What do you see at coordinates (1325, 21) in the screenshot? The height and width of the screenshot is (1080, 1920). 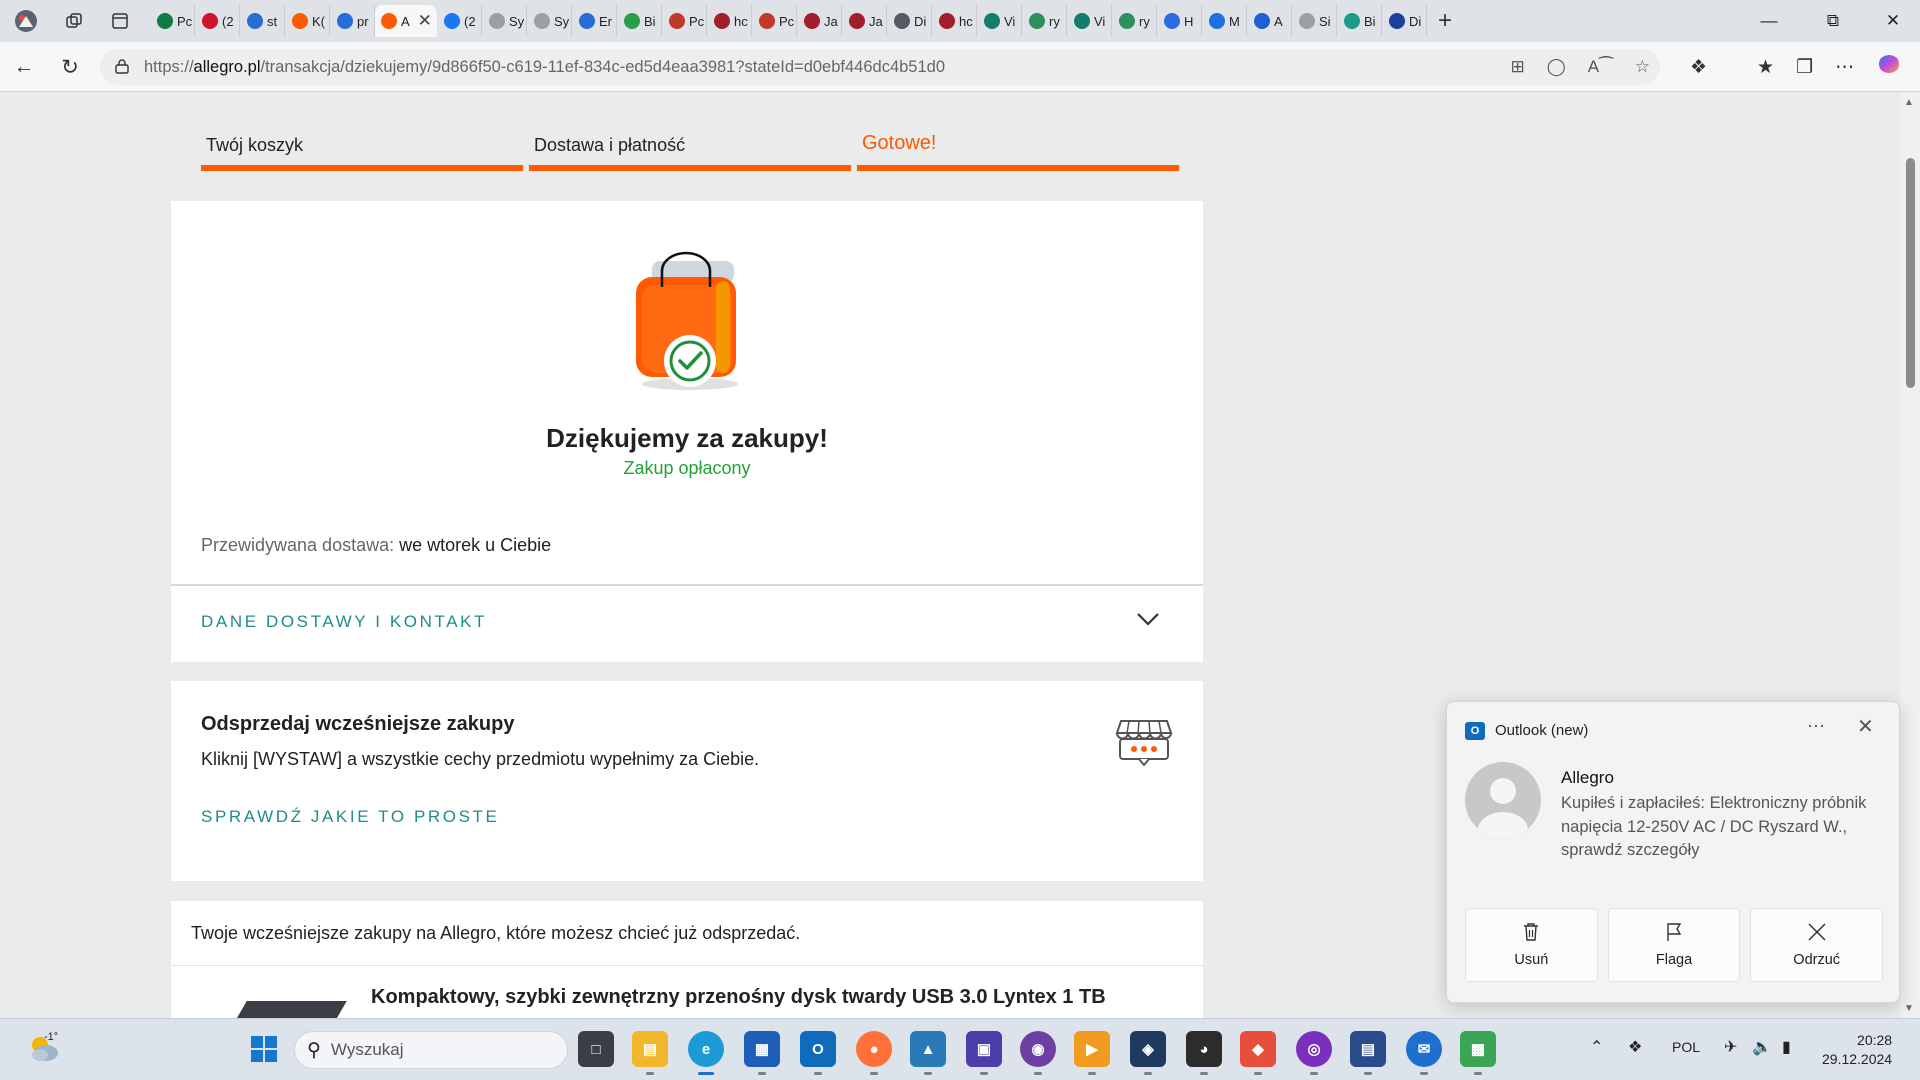 I see `tab-title: Si` at bounding box center [1325, 21].